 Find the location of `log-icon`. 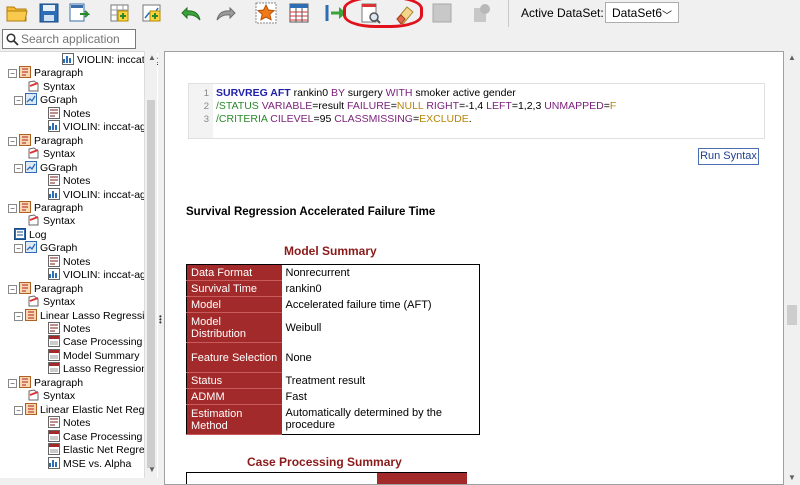

log-icon is located at coordinates (20, 233).